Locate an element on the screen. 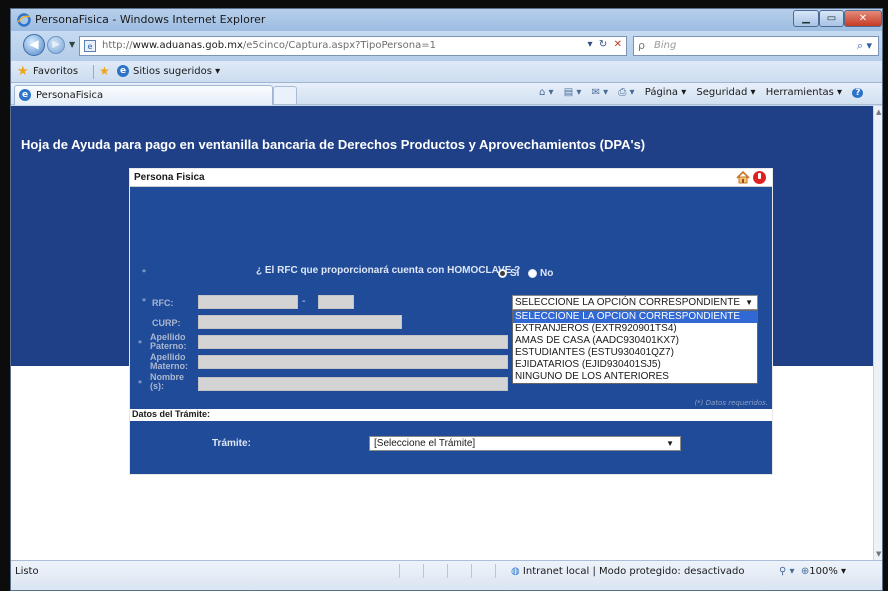 The height and width of the screenshot is (591, 888). new-tab-button is located at coordinates (285, 95).